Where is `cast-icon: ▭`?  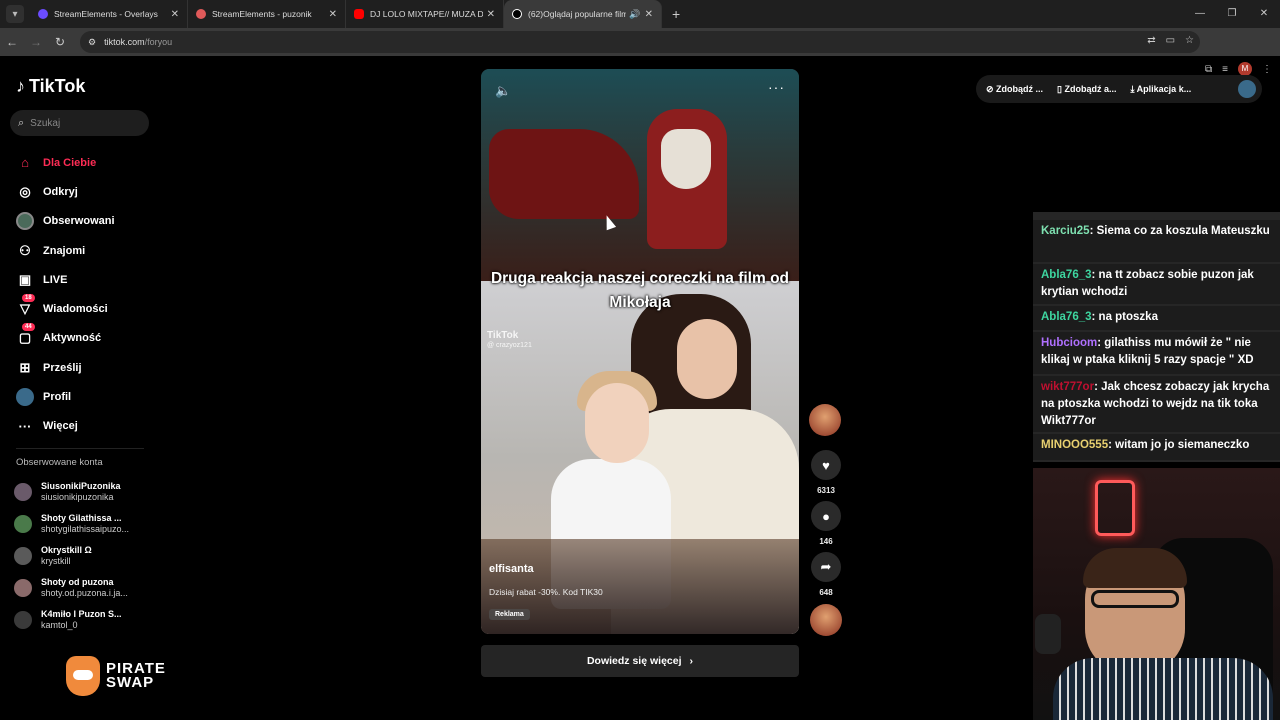
cast-icon: ▭ is located at coordinates (1170, 40).